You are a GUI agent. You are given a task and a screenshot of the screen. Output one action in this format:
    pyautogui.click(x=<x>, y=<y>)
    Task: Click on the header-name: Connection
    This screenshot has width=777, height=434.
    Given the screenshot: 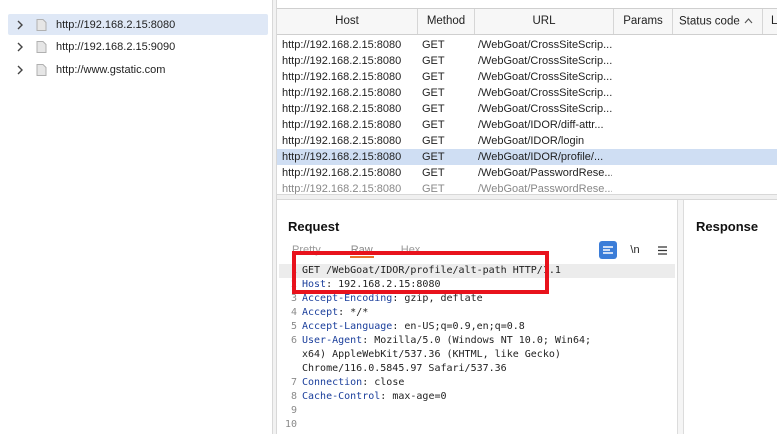 What is the action you would take?
    pyautogui.click(x=332, y=382)
    